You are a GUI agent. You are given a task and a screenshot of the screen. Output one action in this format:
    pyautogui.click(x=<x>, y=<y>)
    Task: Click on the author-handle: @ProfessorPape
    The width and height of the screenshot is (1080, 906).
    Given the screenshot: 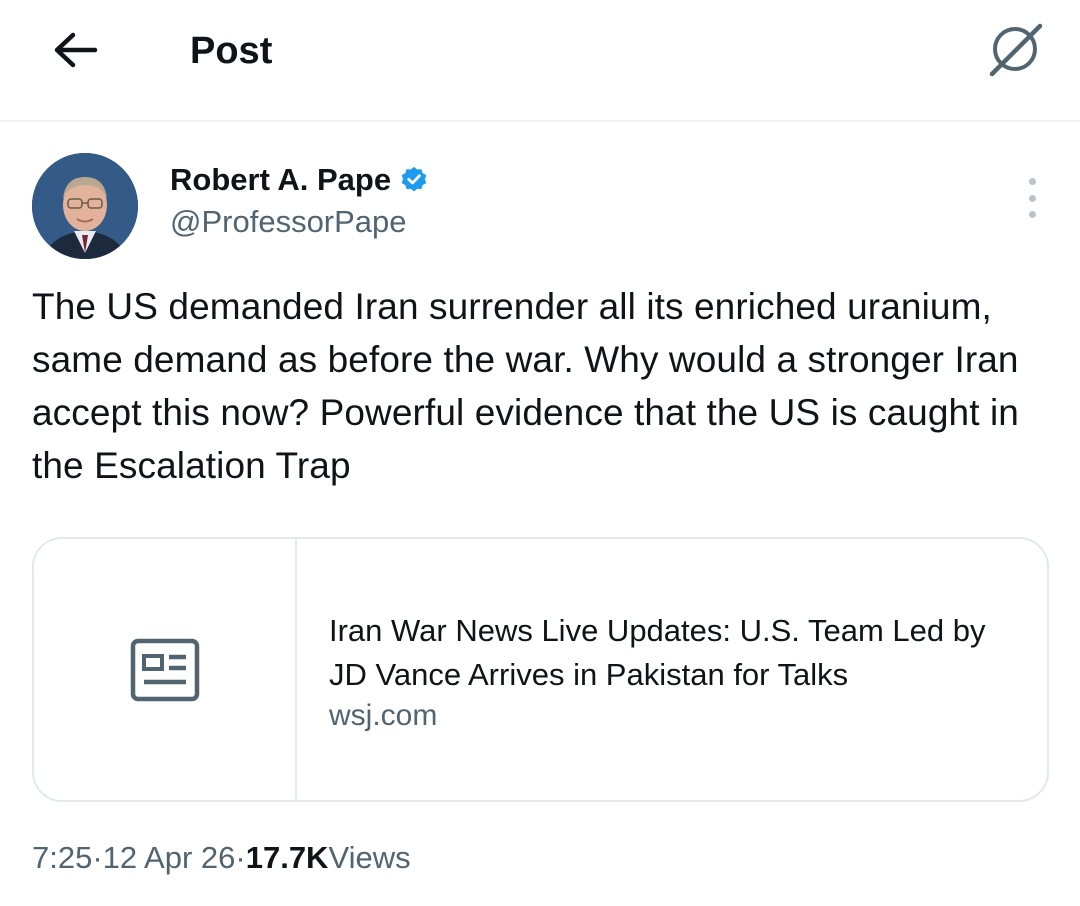 What is the action you would take?
    pyautogui.click(x=288, y=222)
    